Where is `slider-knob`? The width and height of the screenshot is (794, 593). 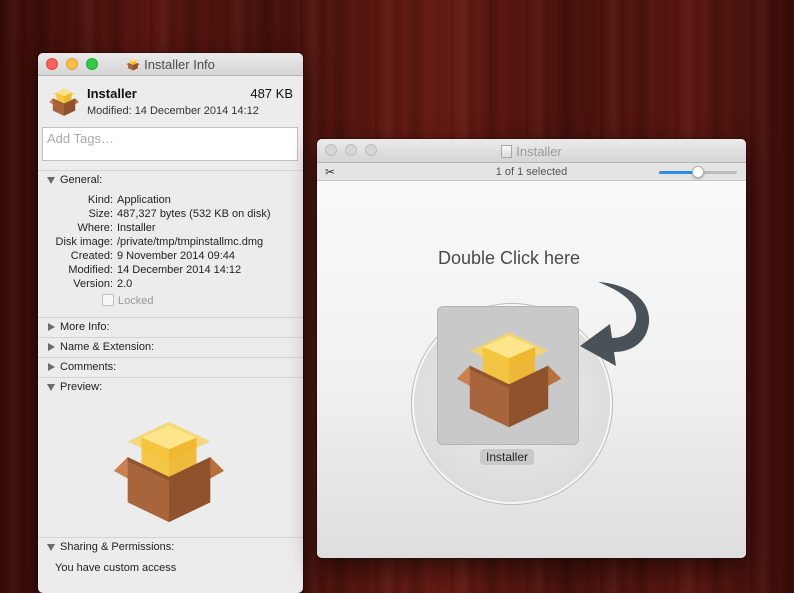
slider-knob is located at coordinates (698, 172).